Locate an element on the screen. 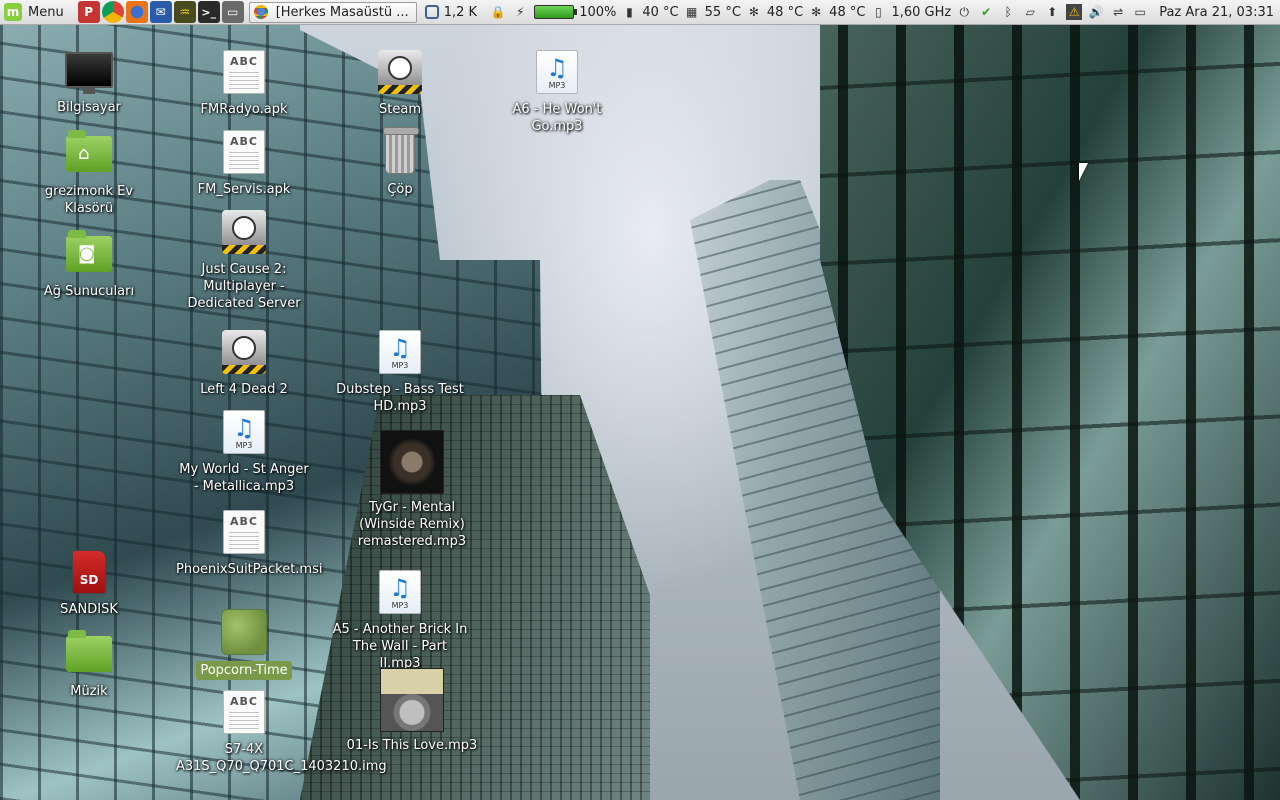 The height and width of the screenshot is (800, 1280). firefox-icon is located at coordinates (136, 12).